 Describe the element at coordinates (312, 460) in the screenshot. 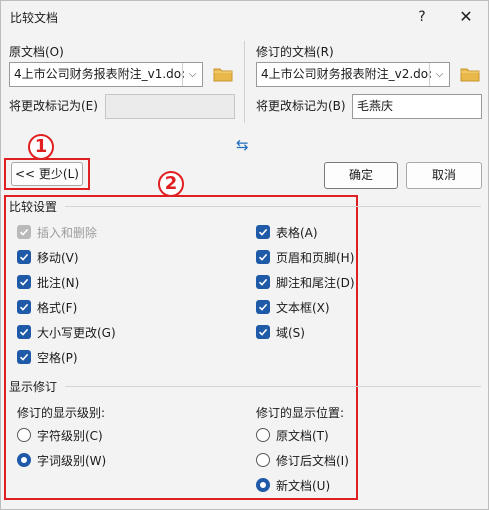

I see `radio-label: 修订后文档(I)` at that location.